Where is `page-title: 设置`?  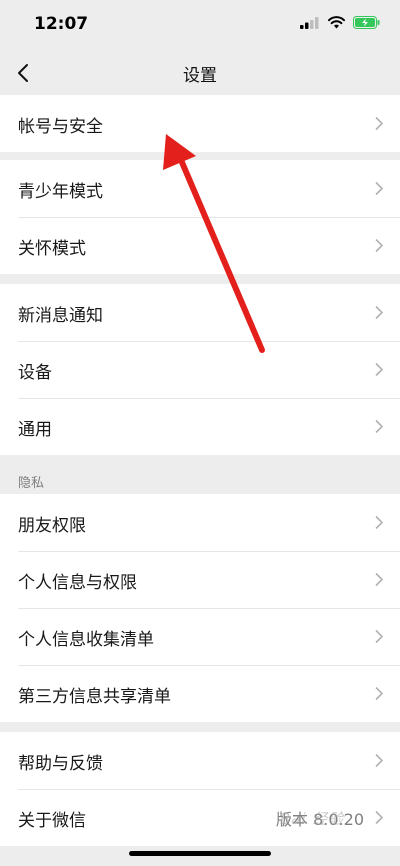 page-title: 设置 is located at coordinates (200, 76).